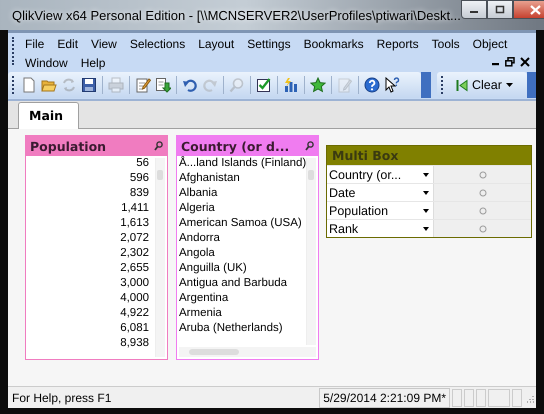 This screenshot has height=414, width=544. I want to click on field-label: Rank, so click(343, 229).